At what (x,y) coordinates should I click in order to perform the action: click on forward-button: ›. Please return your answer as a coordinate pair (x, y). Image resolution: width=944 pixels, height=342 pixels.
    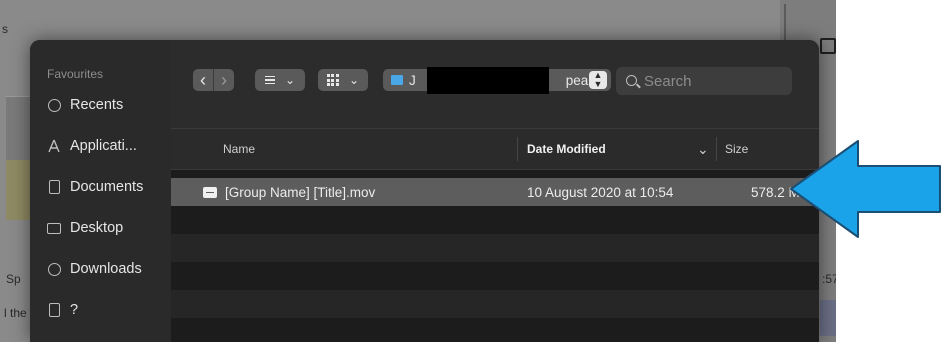
    Looking at the image, I should click on (224, 80).